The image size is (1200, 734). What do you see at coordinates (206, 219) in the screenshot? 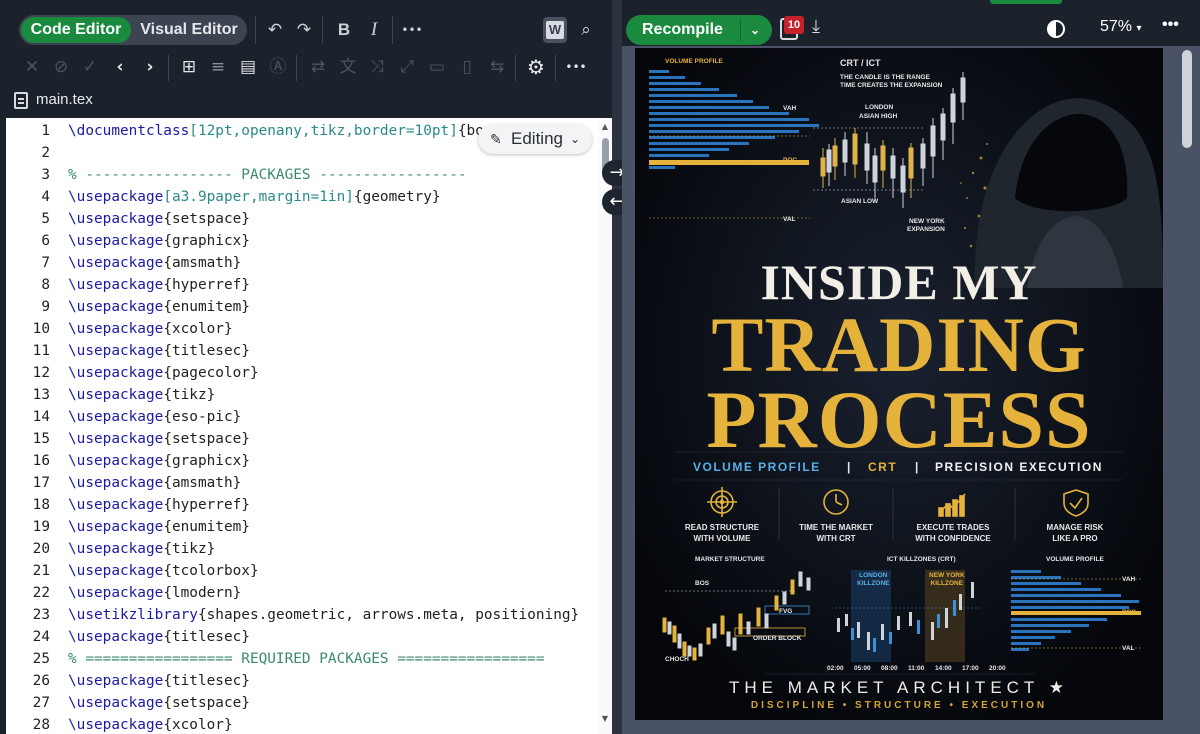
I see `code-token-arg: {setspace}` at bounding box center [206, 219].